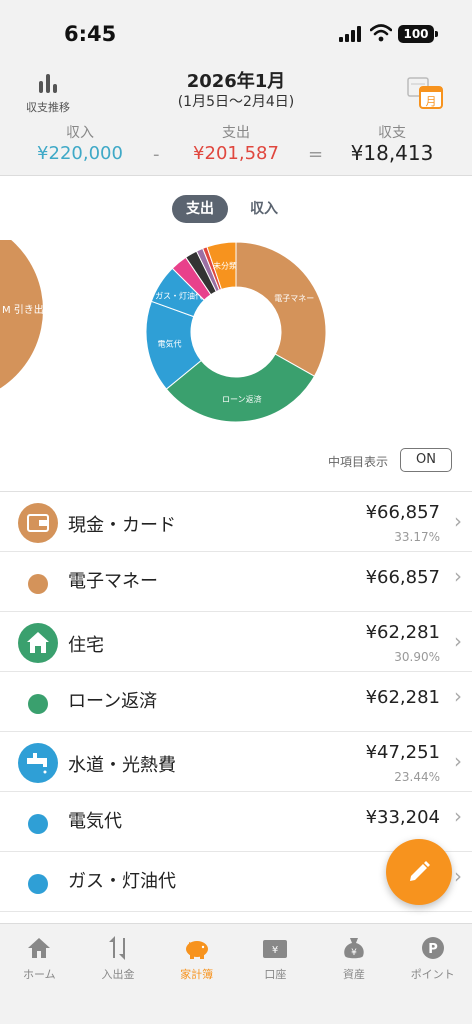 The image size is (472, 1024). What do you see at coordinates (38, 763) in the screenshot?
I see `faucet-icon` at bounding box center [38, 763].